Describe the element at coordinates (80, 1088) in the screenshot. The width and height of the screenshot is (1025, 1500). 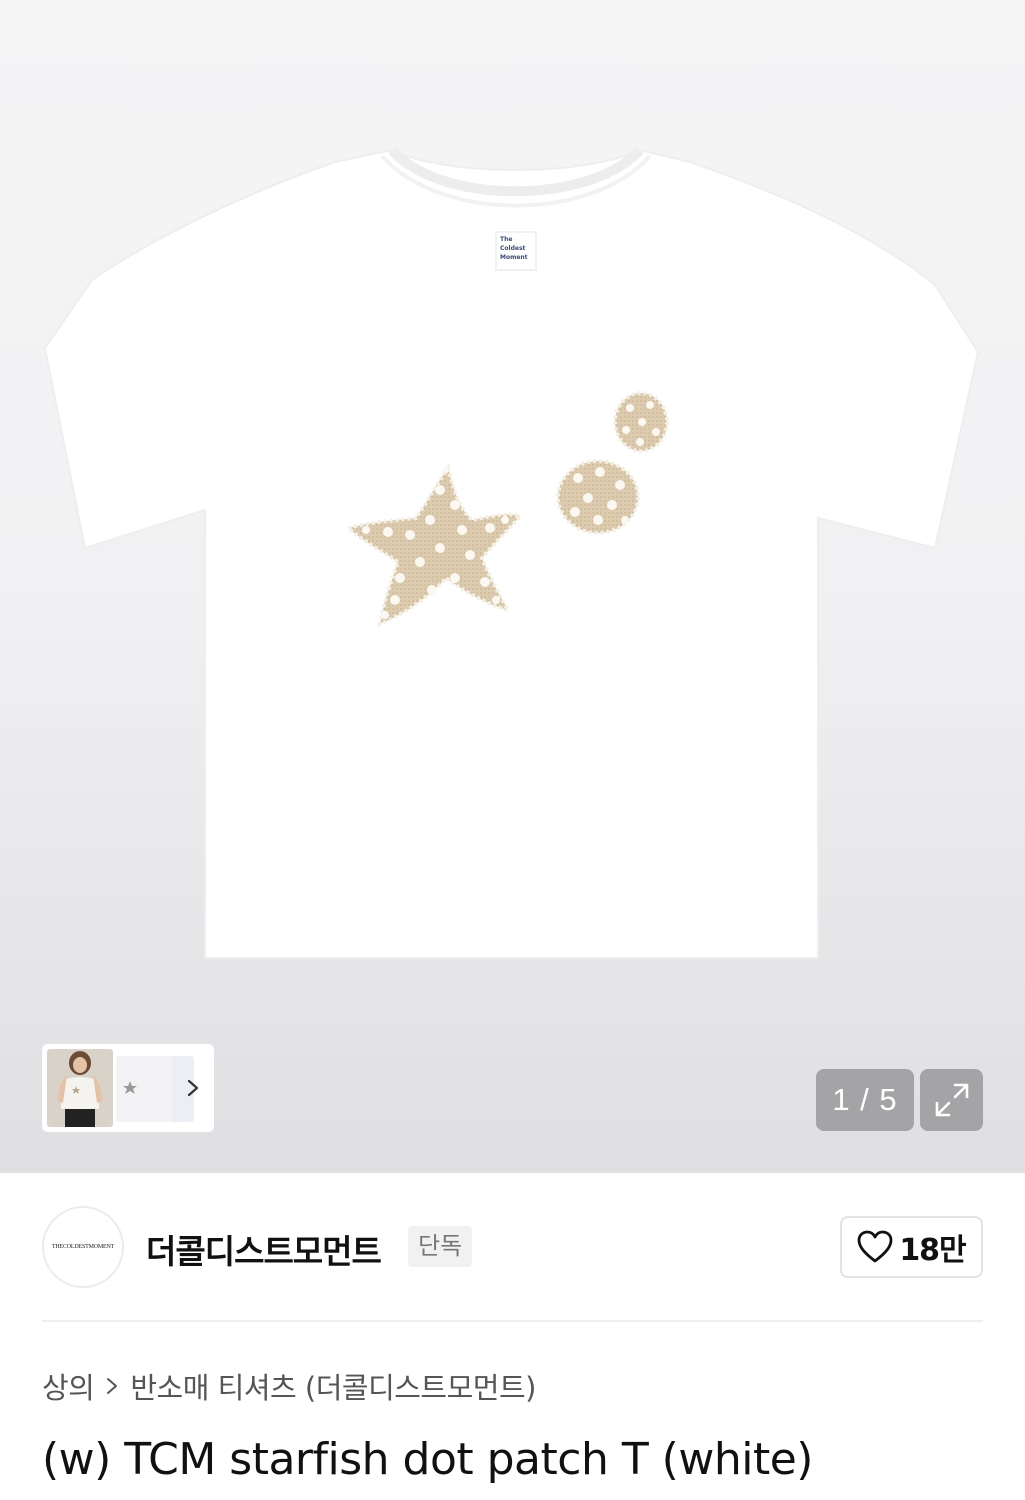
I see `thumbnail-model-photo` at that location.